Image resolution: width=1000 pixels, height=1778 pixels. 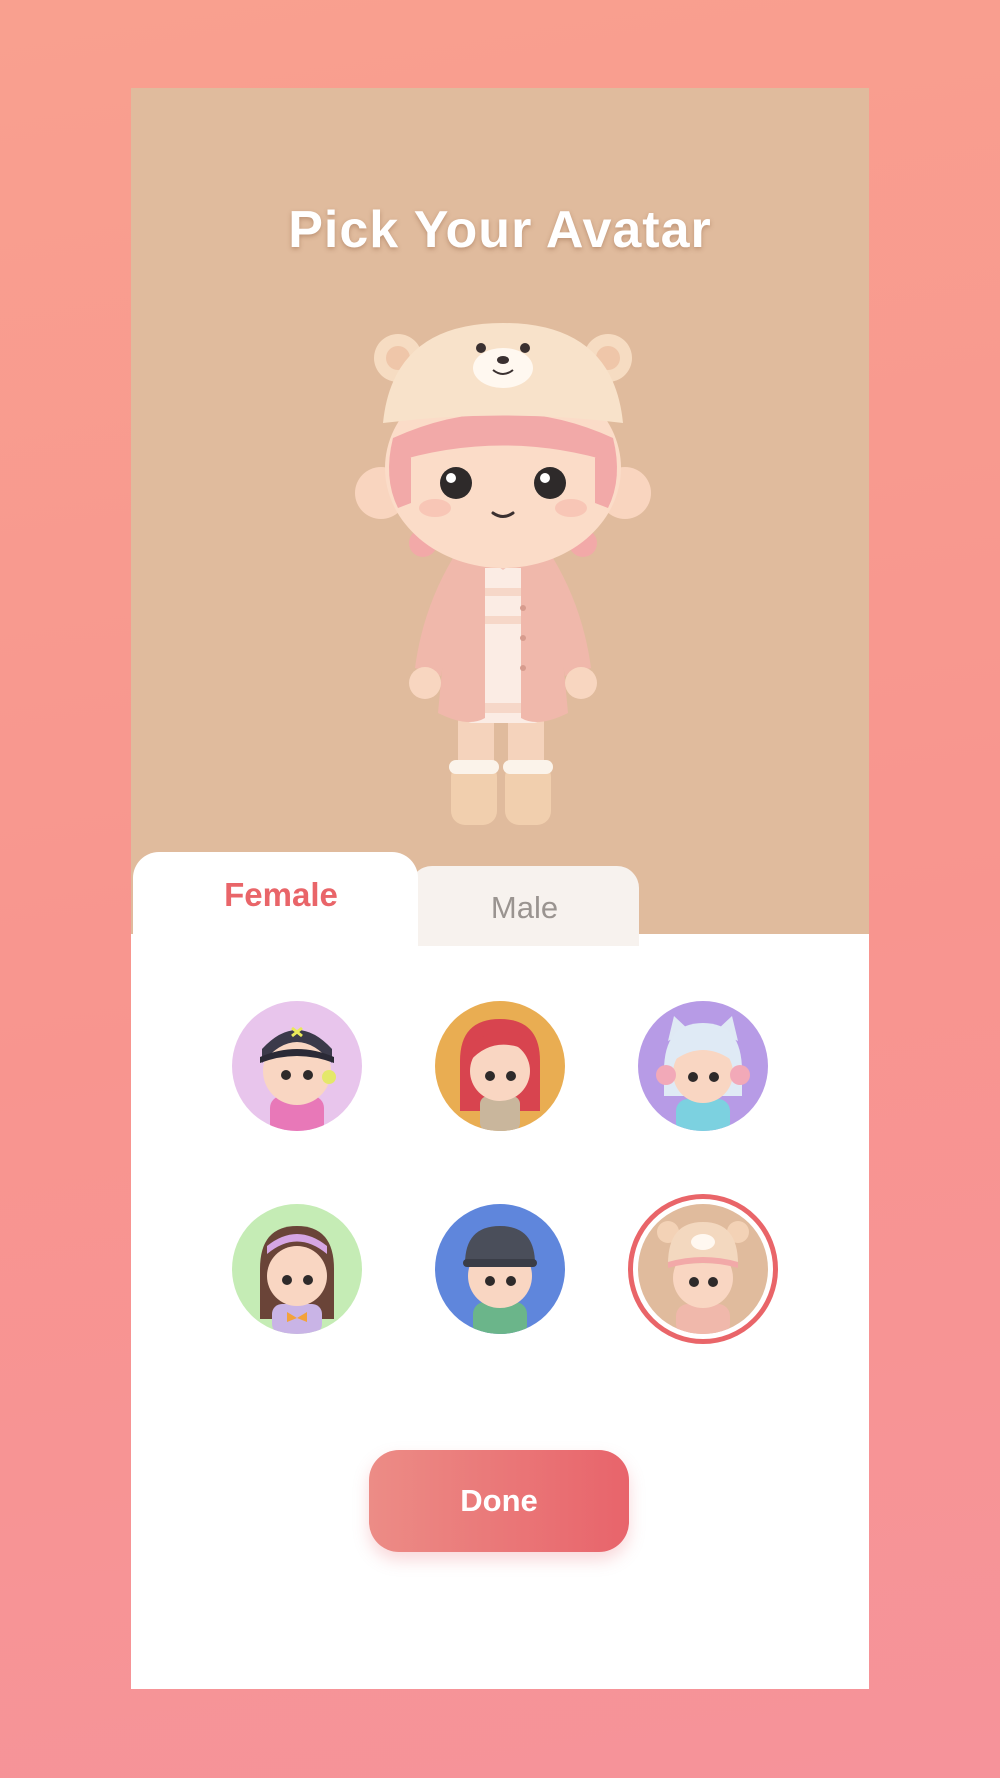 I want to click on avatar-boy-gray-cap-icon, so click(x=500, y=1269).